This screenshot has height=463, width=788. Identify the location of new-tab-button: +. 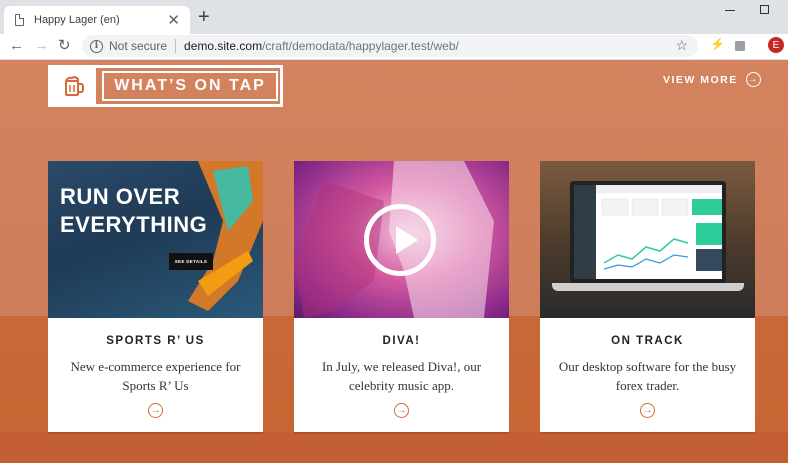
(204, 17).